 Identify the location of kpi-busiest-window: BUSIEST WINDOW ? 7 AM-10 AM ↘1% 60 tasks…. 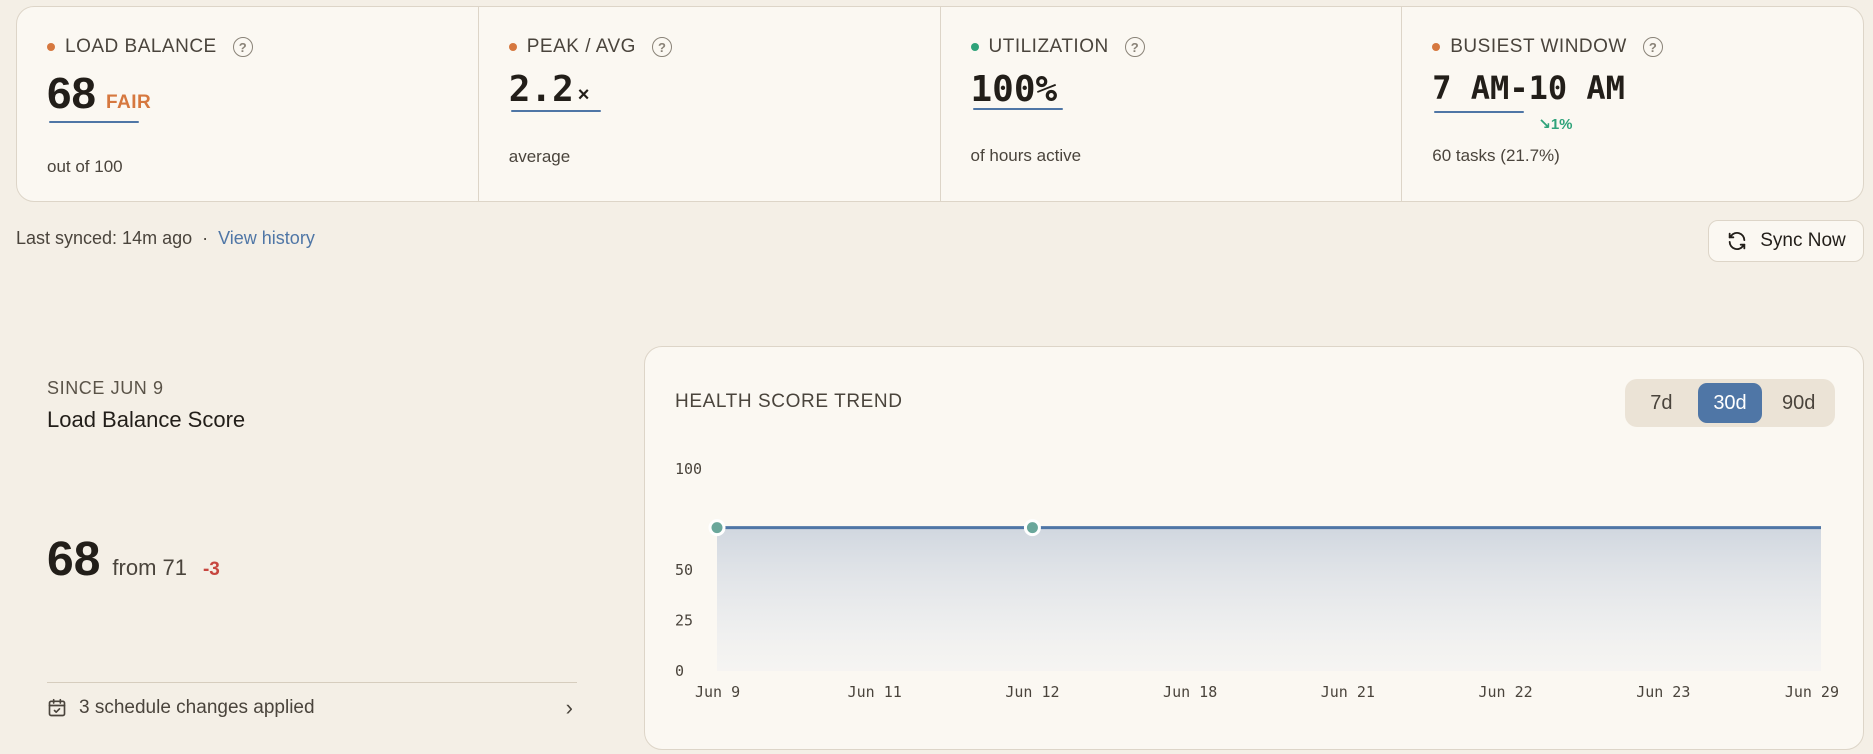
(1632, 104).